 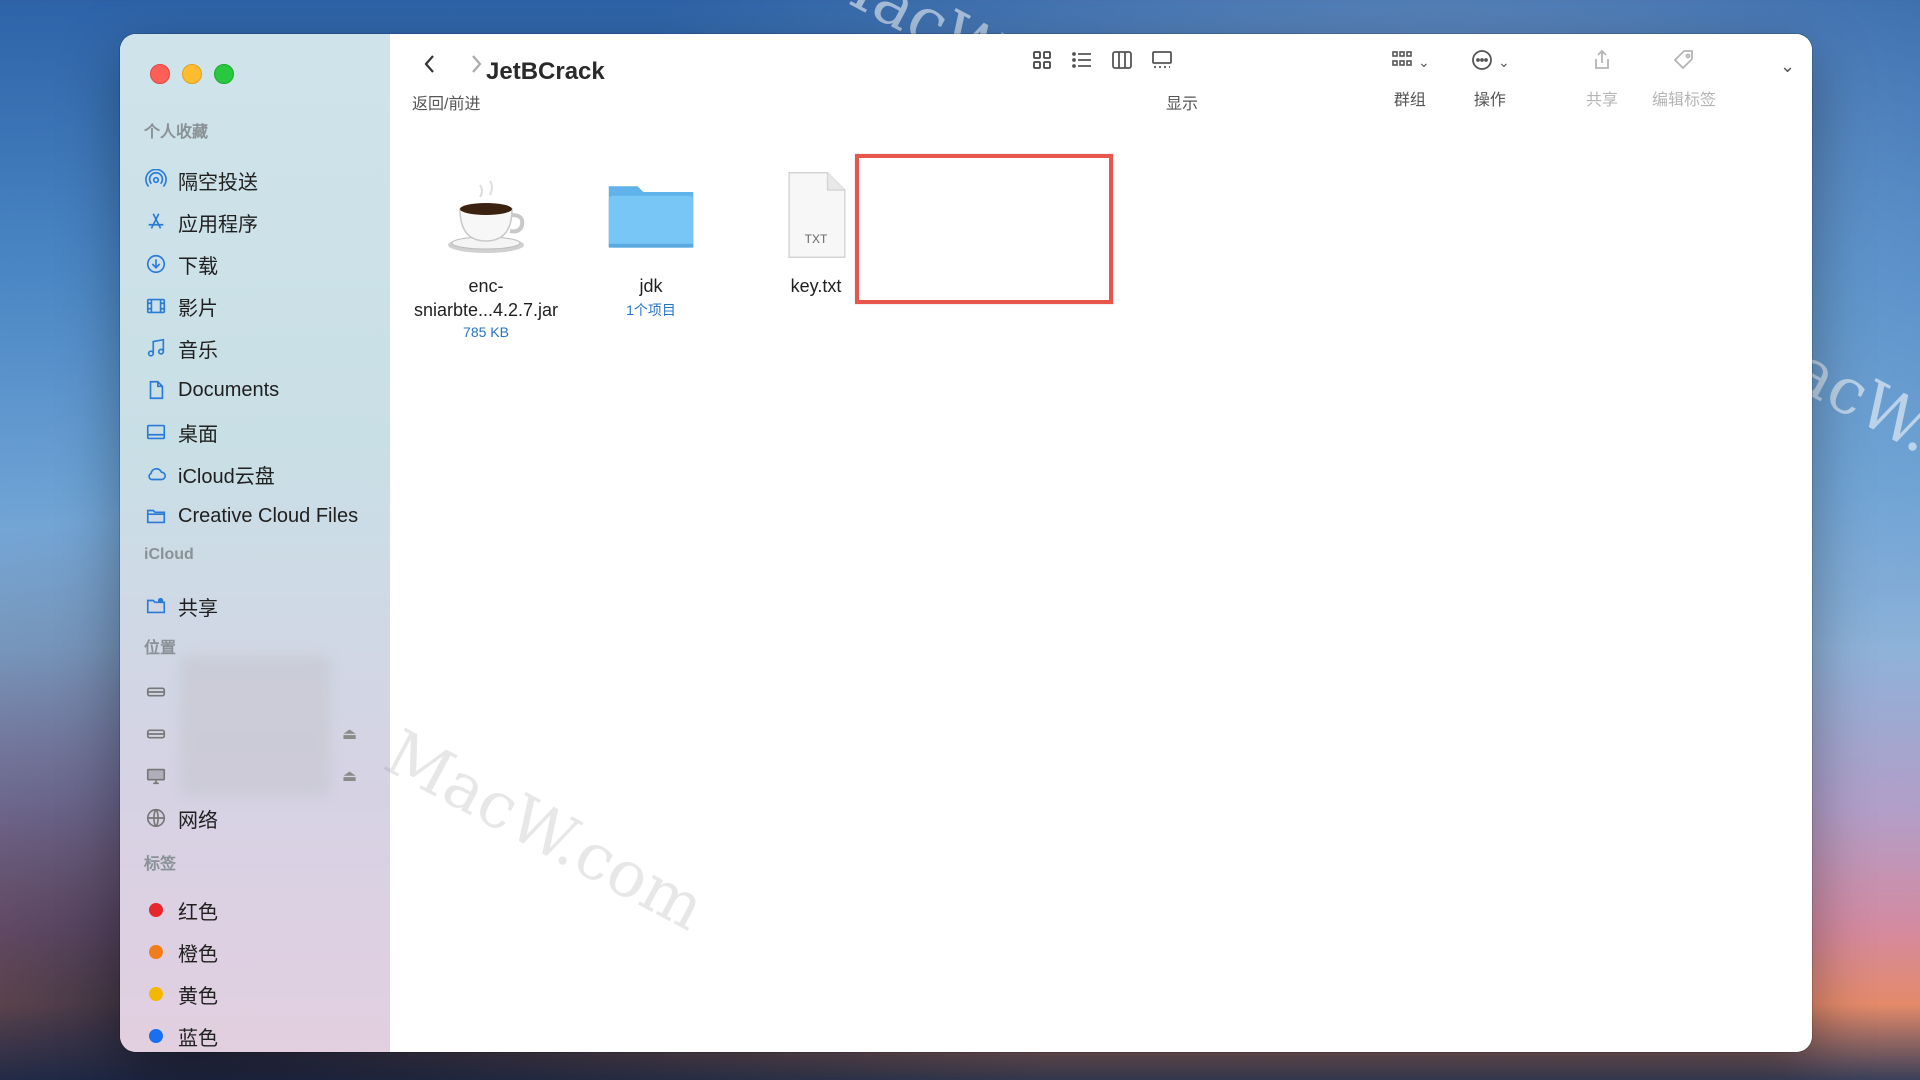 I want to click on sidebar-tag-red: 红色, so click(x=181, y=910).